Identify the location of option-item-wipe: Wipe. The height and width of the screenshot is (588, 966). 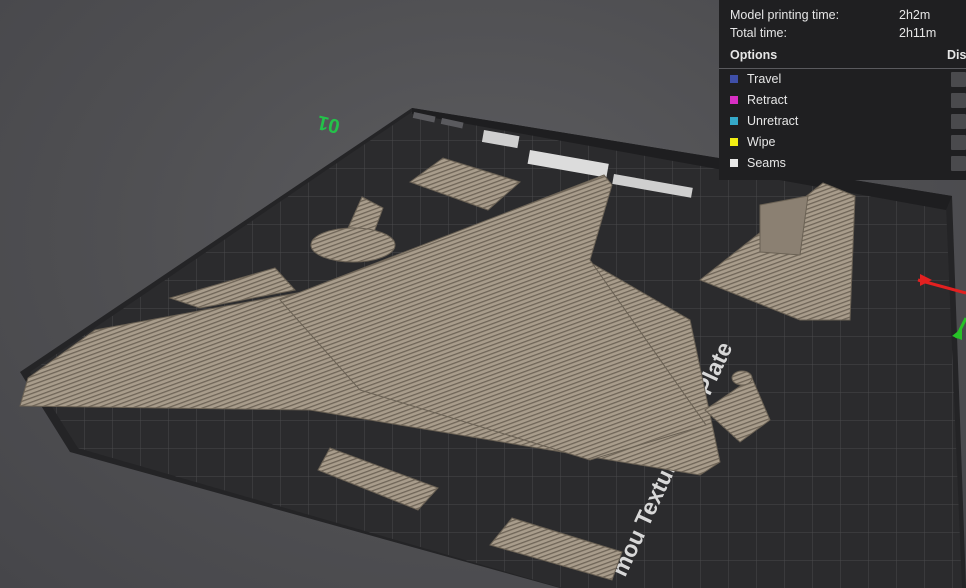
(752, 142).